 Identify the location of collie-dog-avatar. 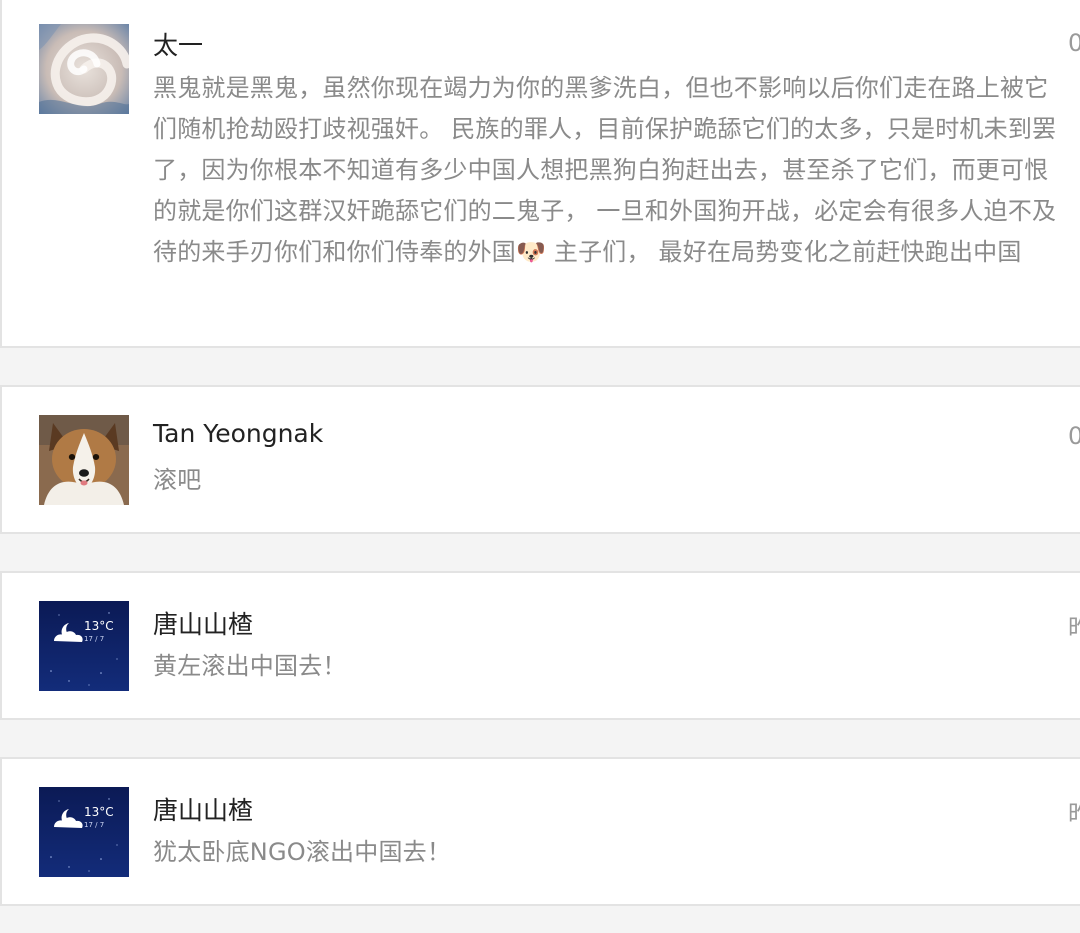
(84, 460).